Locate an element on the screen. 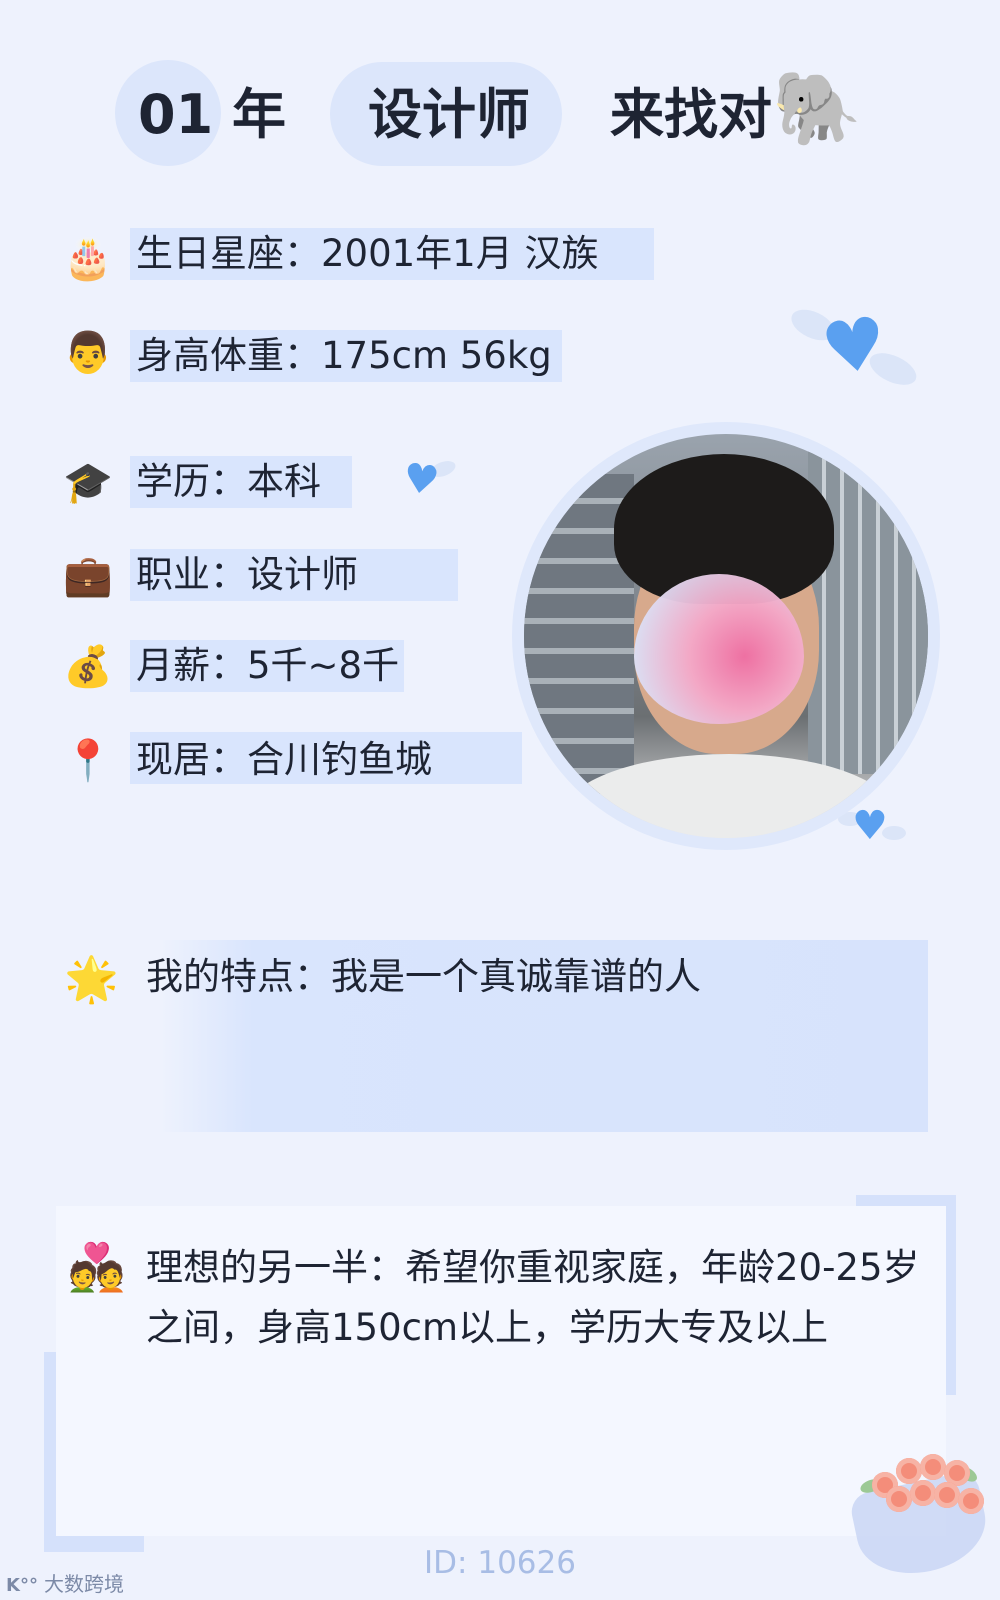 The image size is (1000, 1600). profile-id: ID: 10626 is located at coordinates (500, 1563).